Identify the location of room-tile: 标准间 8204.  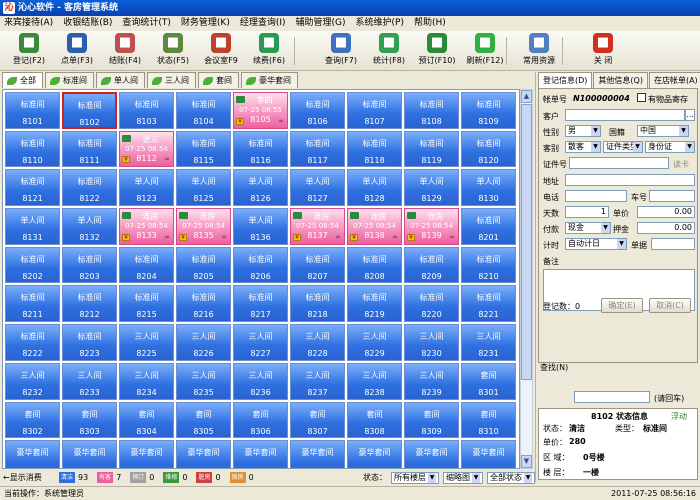
(146, 265).